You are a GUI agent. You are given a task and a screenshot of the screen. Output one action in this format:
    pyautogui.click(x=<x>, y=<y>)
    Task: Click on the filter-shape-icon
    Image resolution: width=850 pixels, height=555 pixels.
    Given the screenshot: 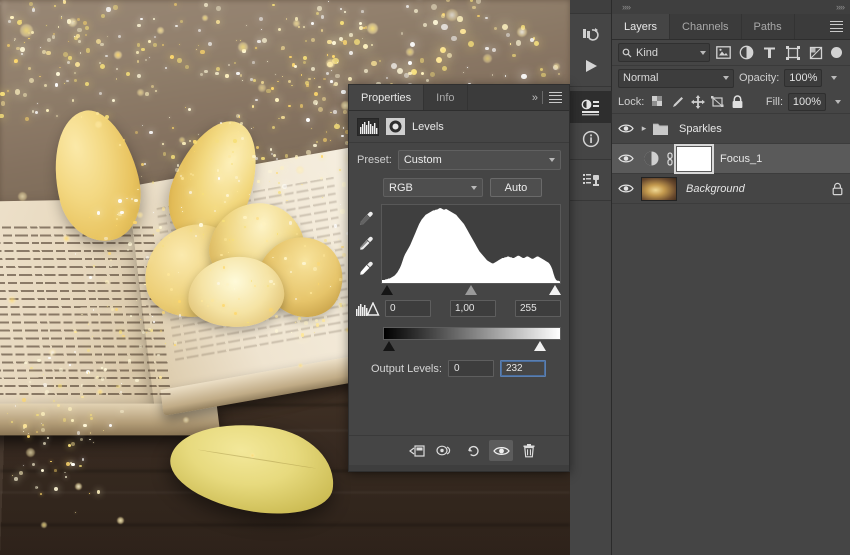 What is the action you would take?
    pyautogui.click(x=792, y=52)
    